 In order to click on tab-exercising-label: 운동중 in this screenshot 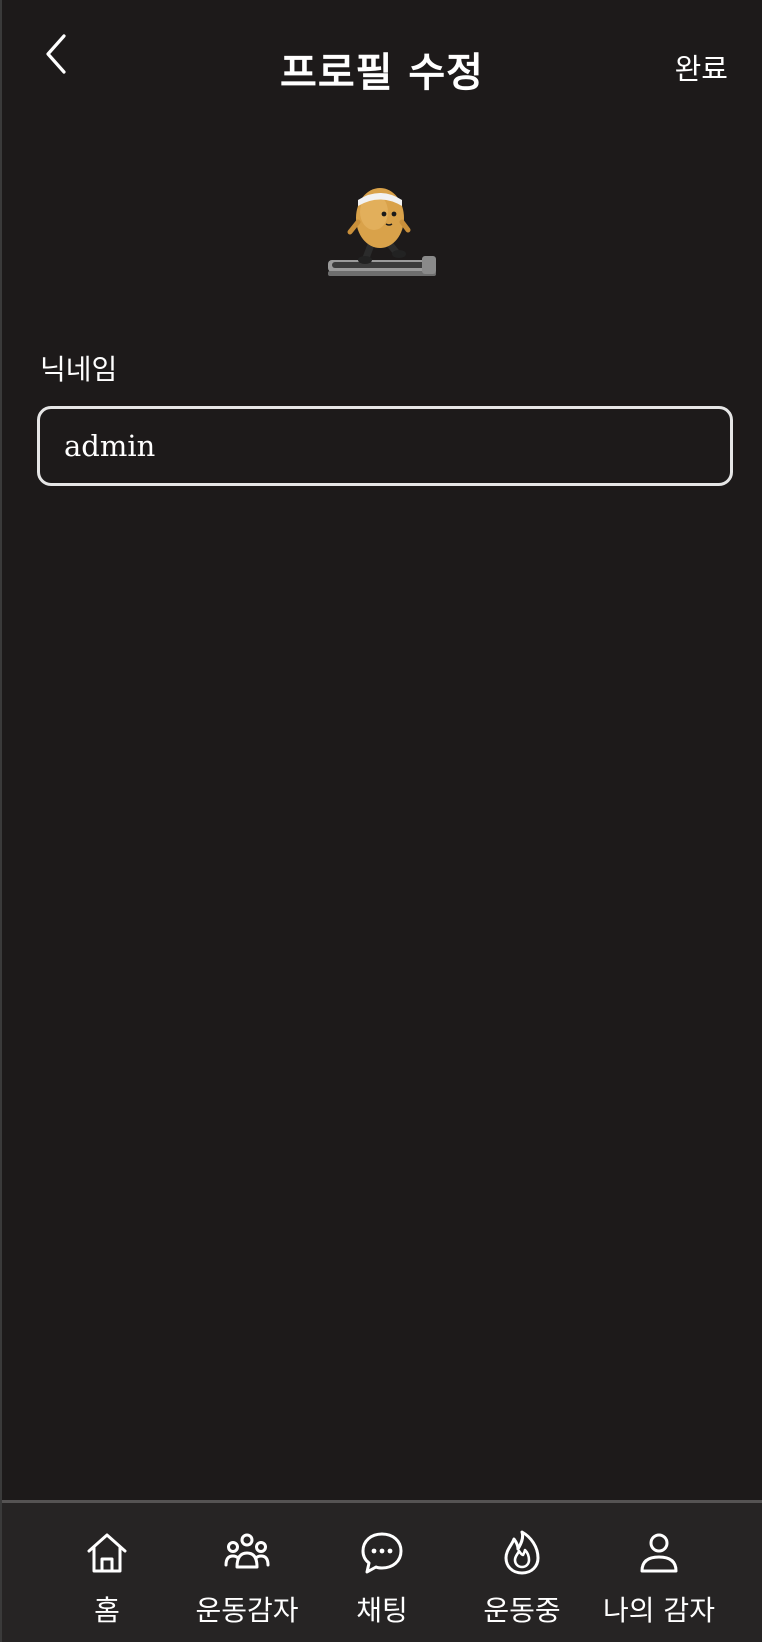, I will do `click(522, 1610)`.